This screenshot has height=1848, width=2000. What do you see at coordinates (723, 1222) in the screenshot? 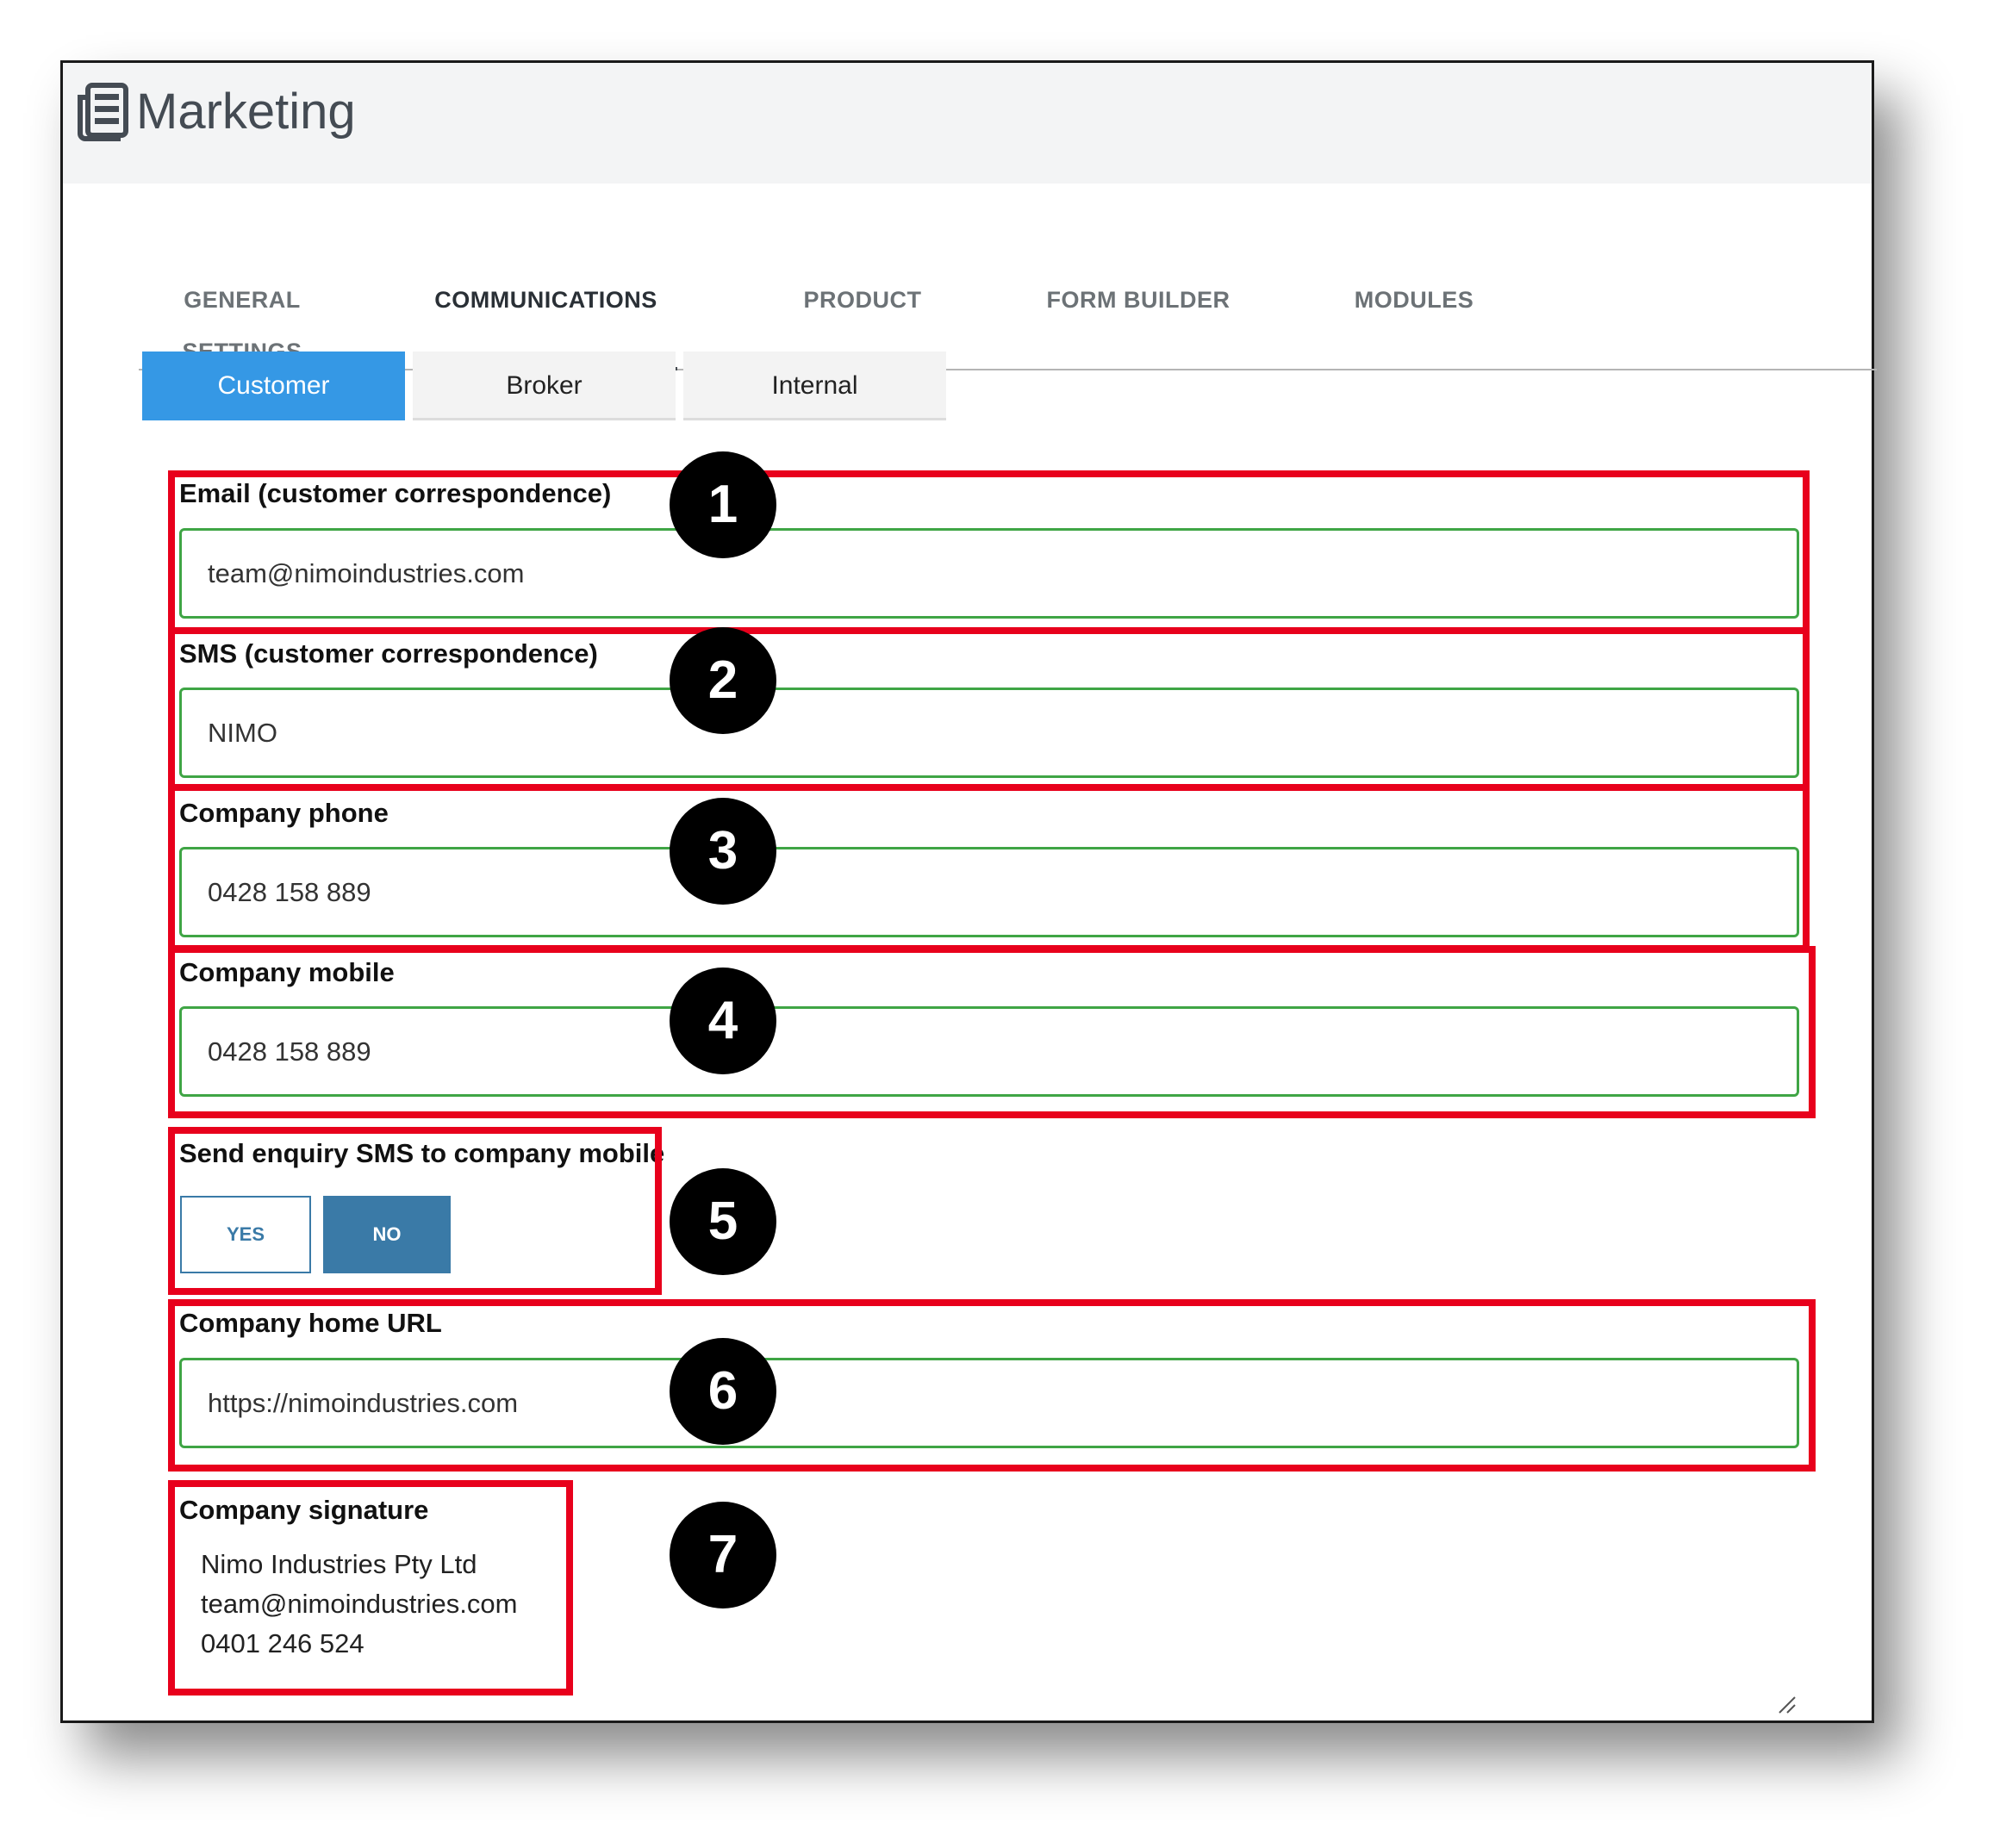
I see `annotation-badge-5: 5` at bounding box center [723, 1222].